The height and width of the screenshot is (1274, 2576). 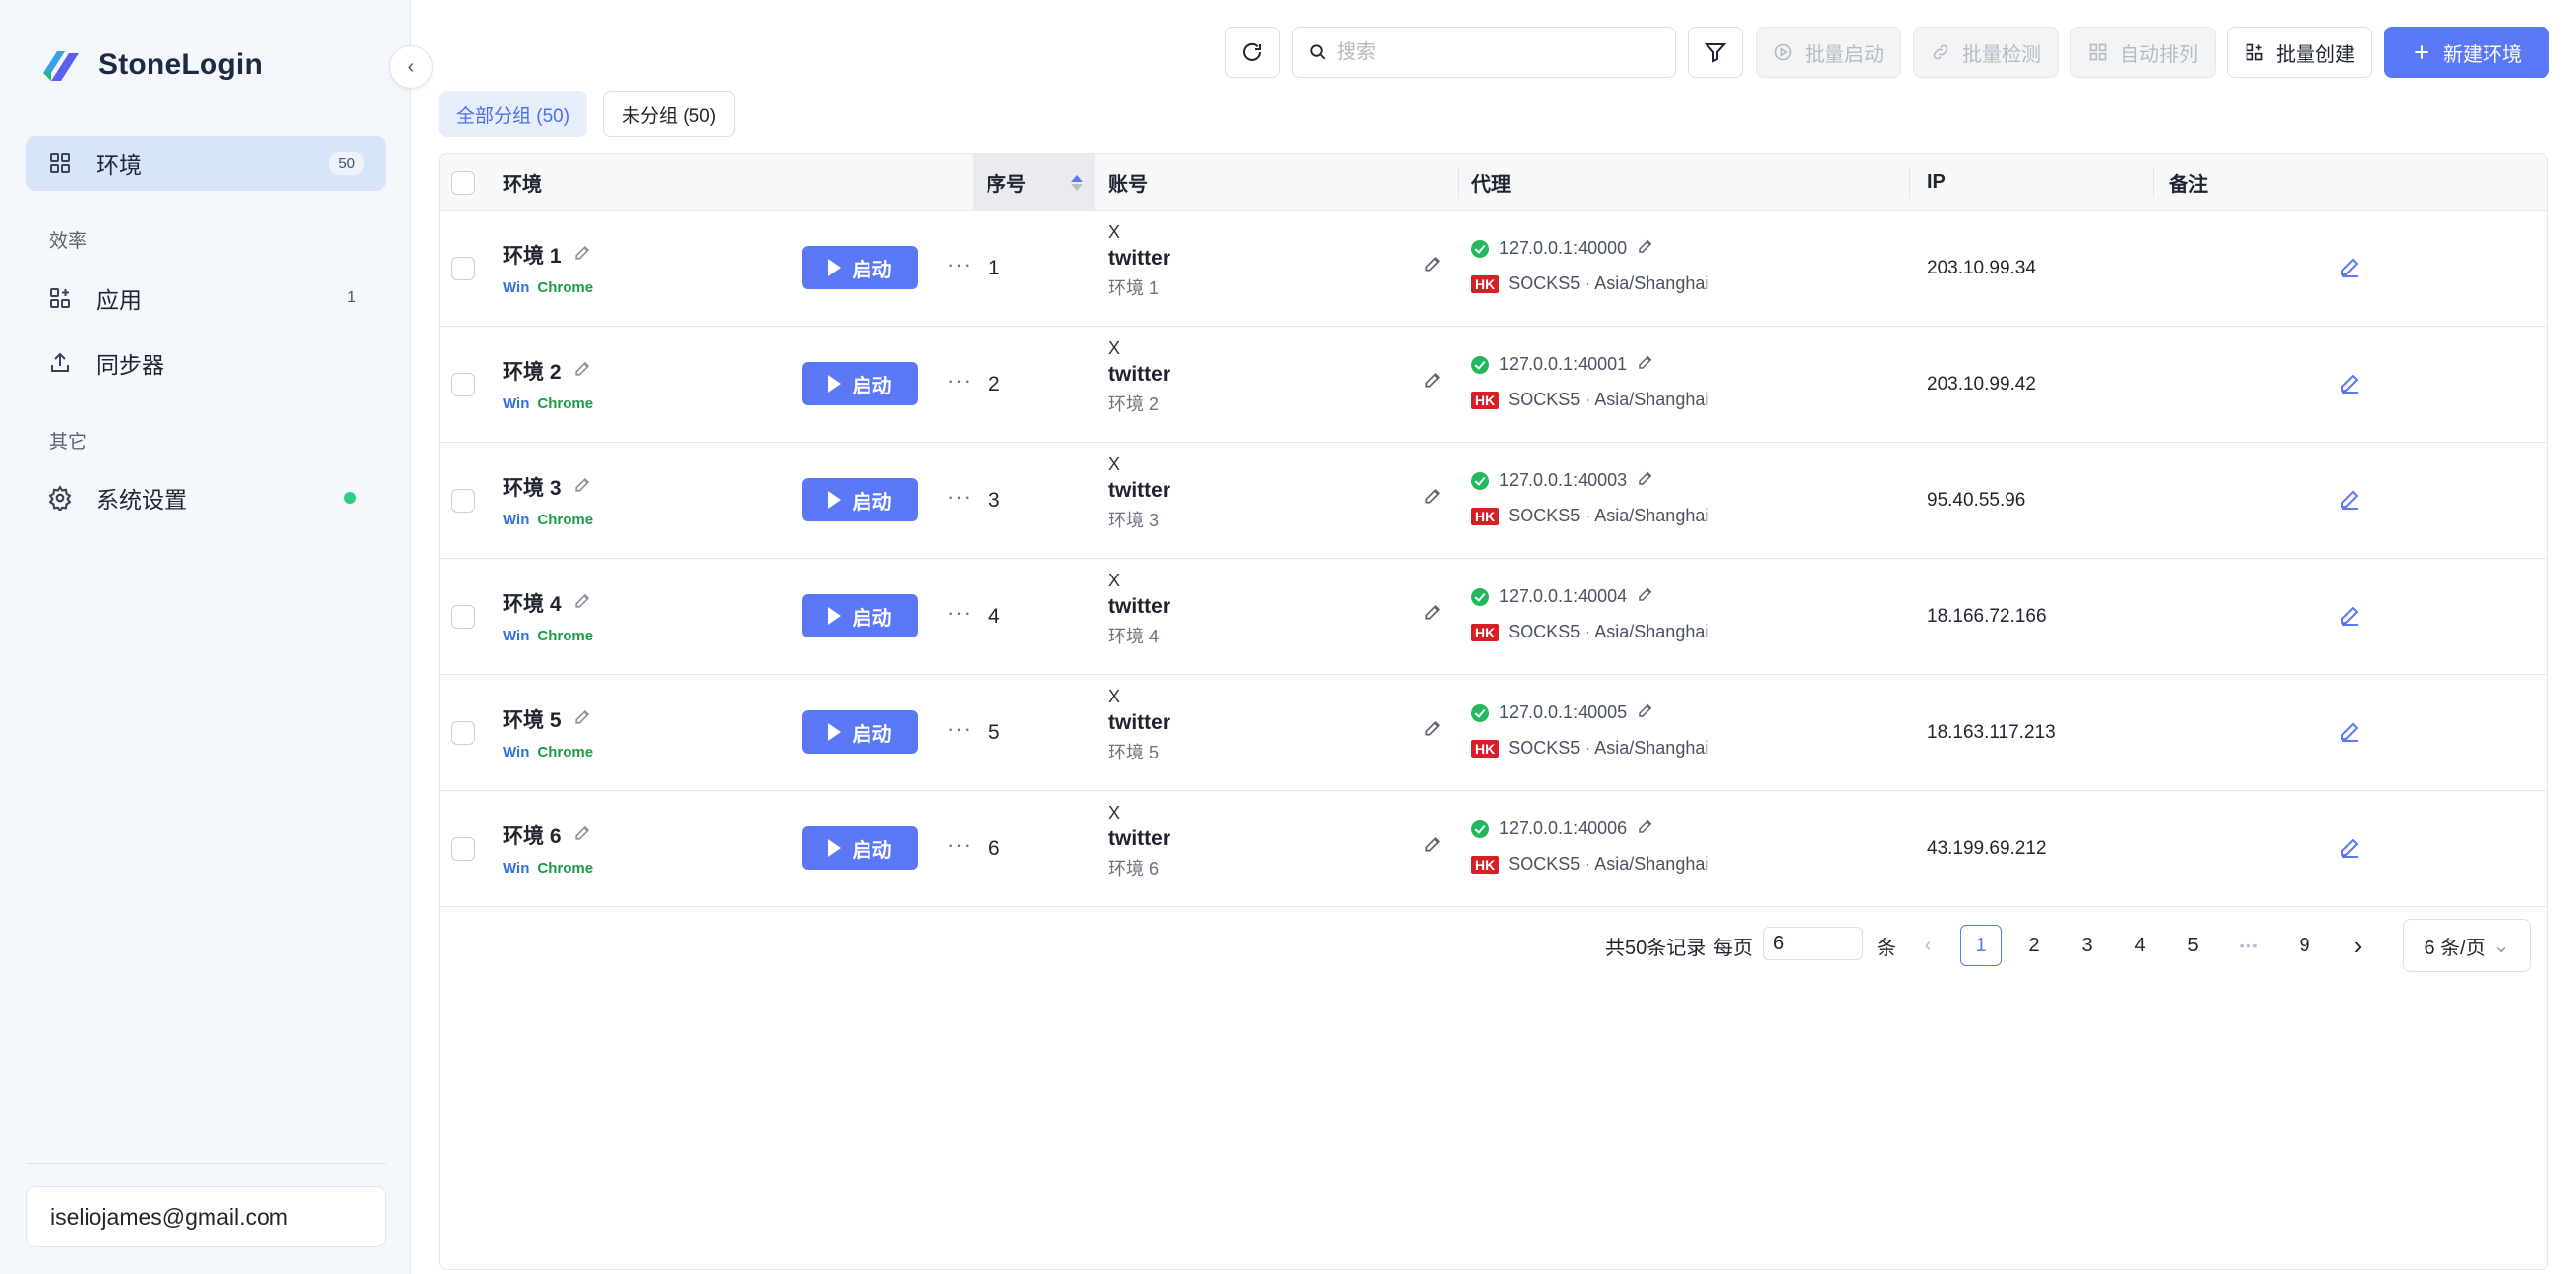 What do you see at coordinates (206, 363) in the screenshot?
I see `sidebar-item-synchronizer: 同步器` at bounding box center [206, 363].